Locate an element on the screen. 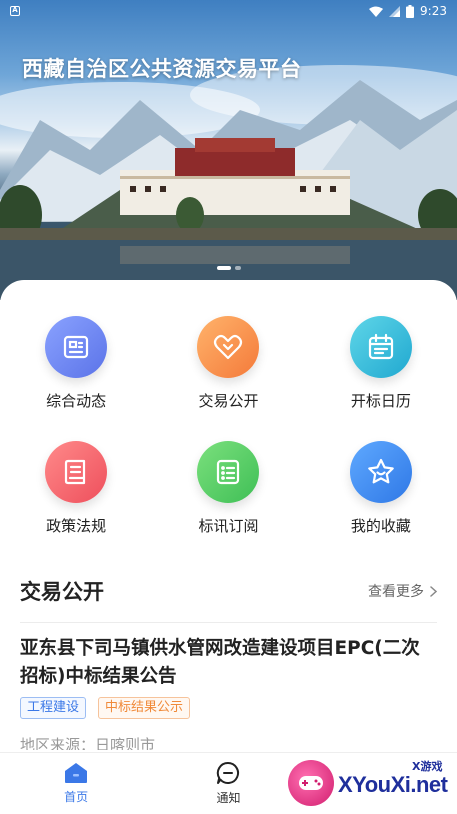  grid-label: 政策法规 is located at coordinates (76, 526).